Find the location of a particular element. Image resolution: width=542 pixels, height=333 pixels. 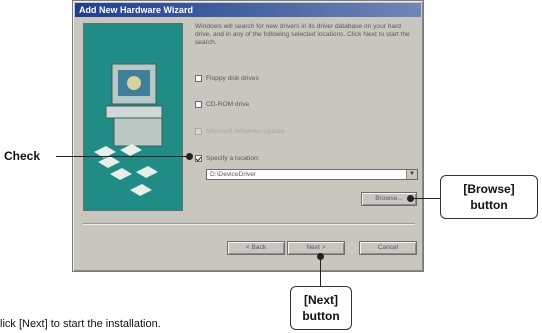

location-value: D:\DeviceDriver is located at coordinates (233, 174).